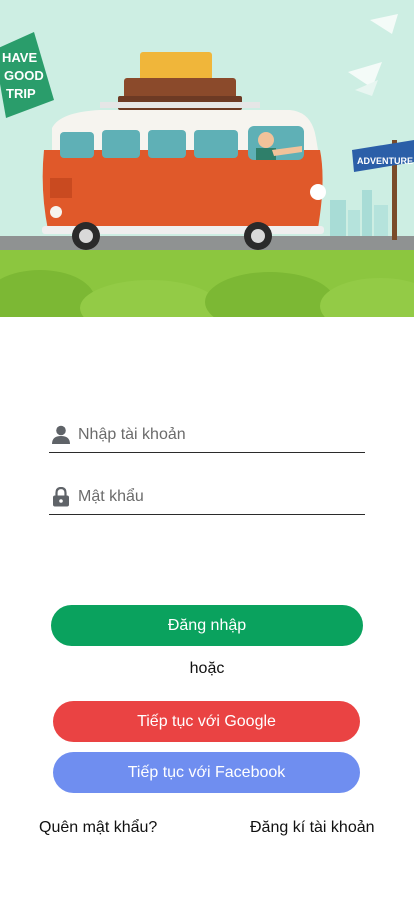 The width and height of the screenshot is (414, 912). I want to click on login-button: Đăng nhập, so click(207, 625).